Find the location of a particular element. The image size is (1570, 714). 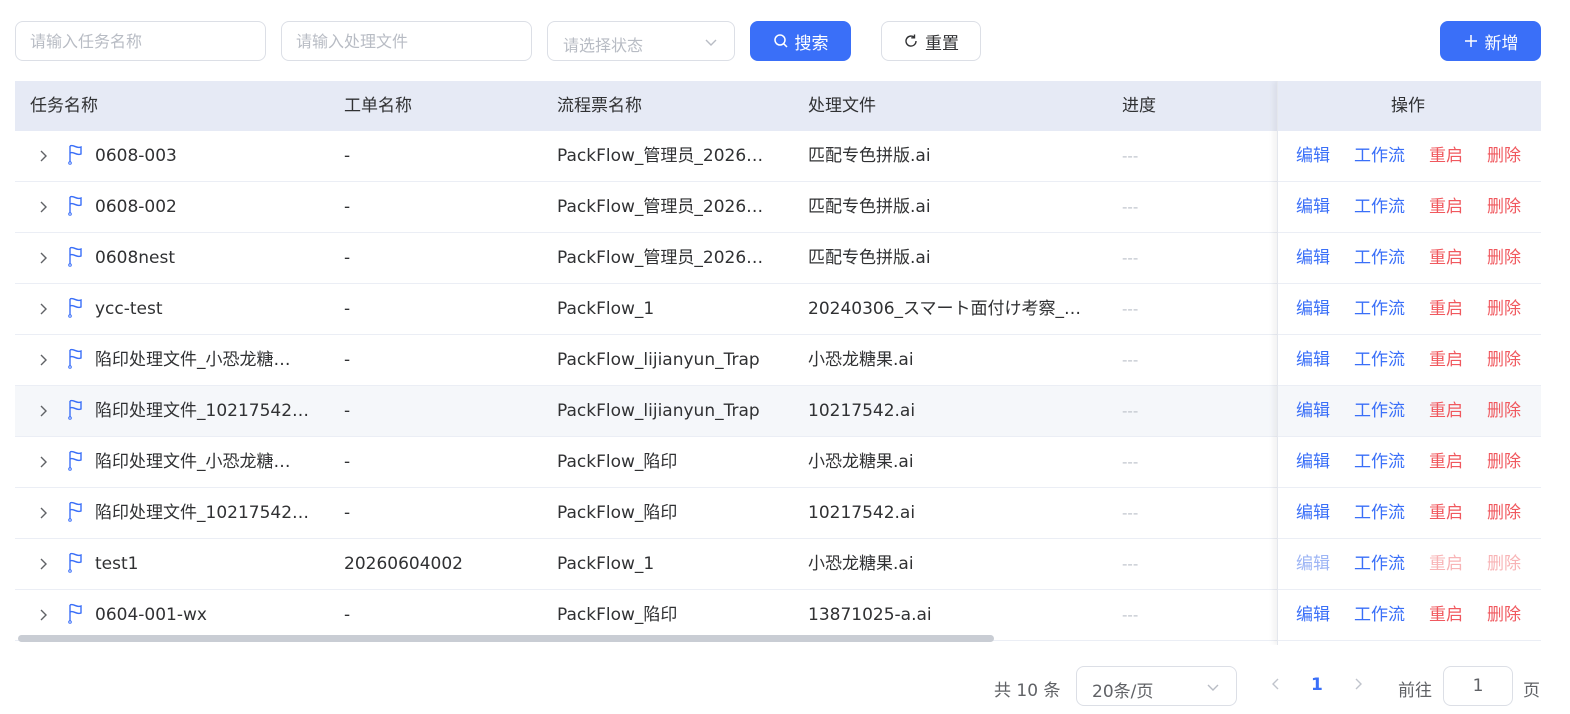

page-size-select: 20条/页 is located at coordinates (1156, 686).